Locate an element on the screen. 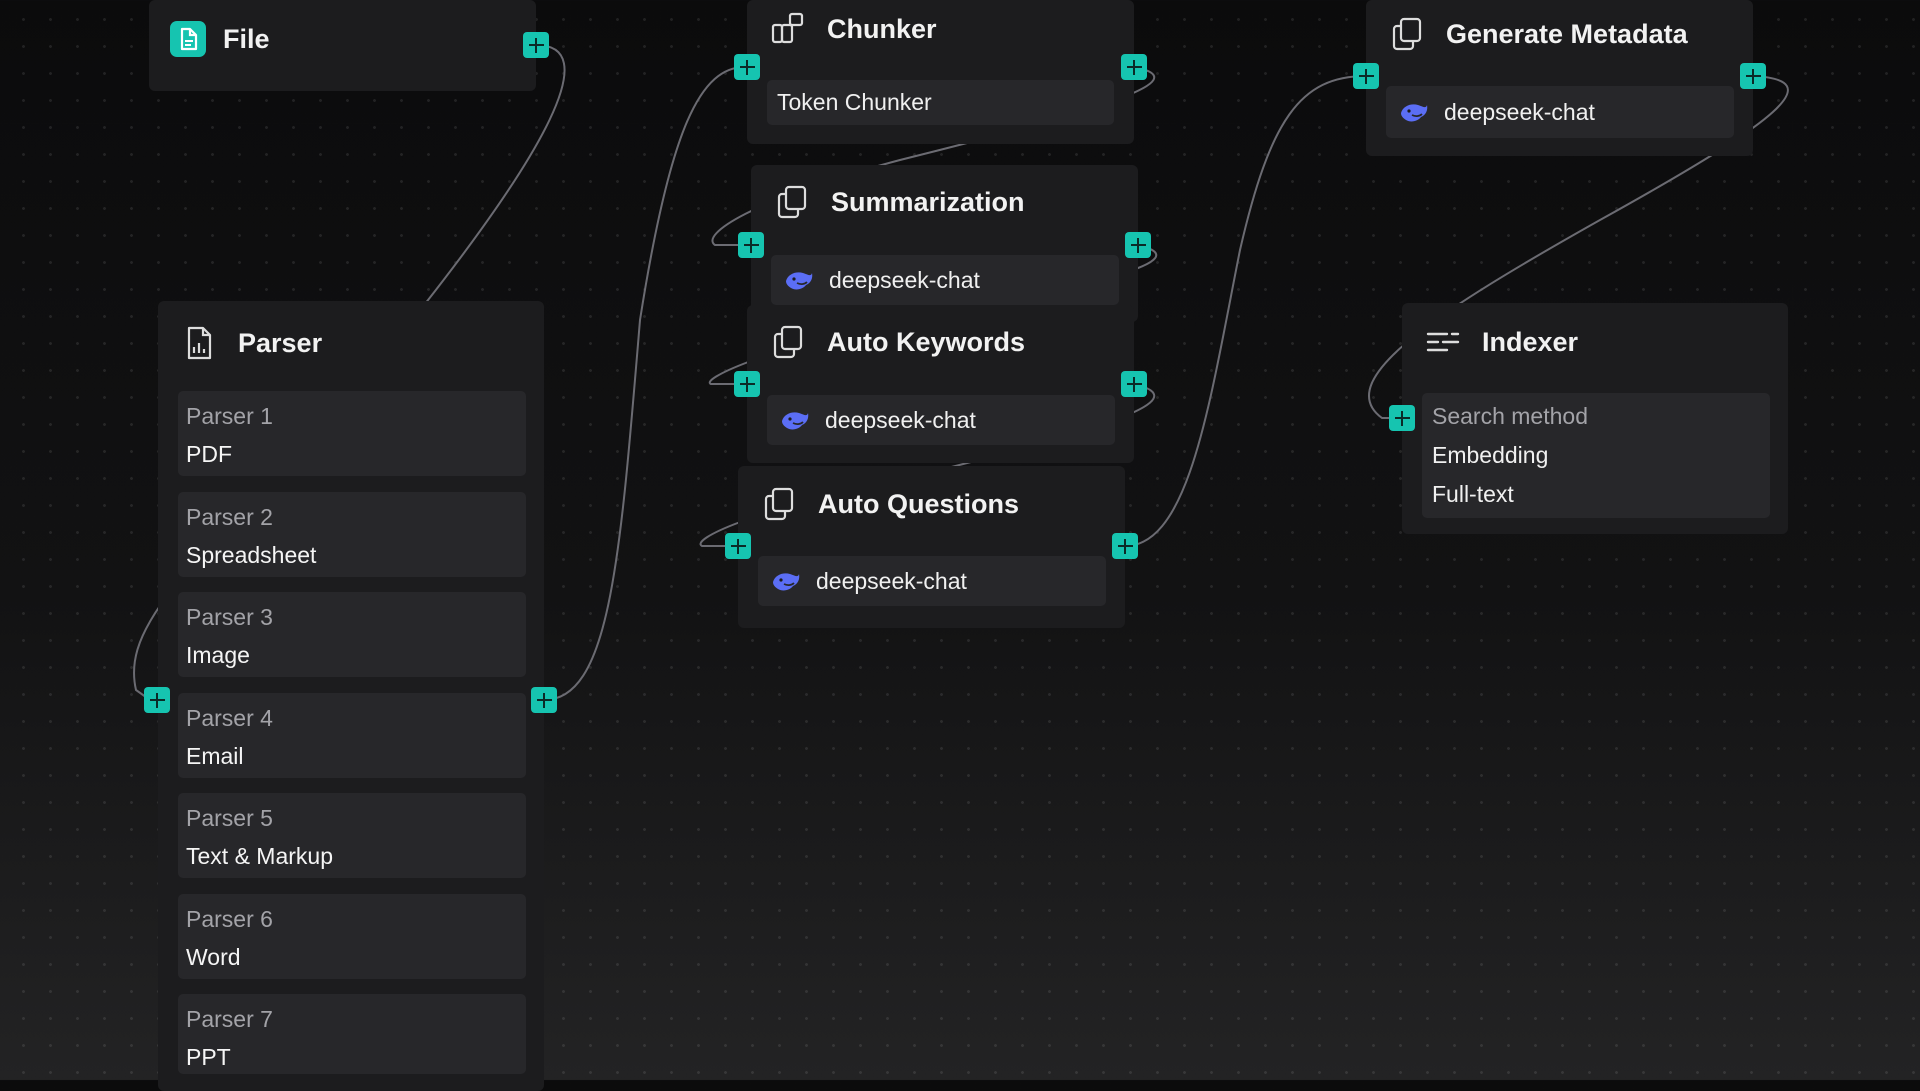 The image size is (1920, 1091). search-method-option: Embedding is located at coordinates (1490, 455).